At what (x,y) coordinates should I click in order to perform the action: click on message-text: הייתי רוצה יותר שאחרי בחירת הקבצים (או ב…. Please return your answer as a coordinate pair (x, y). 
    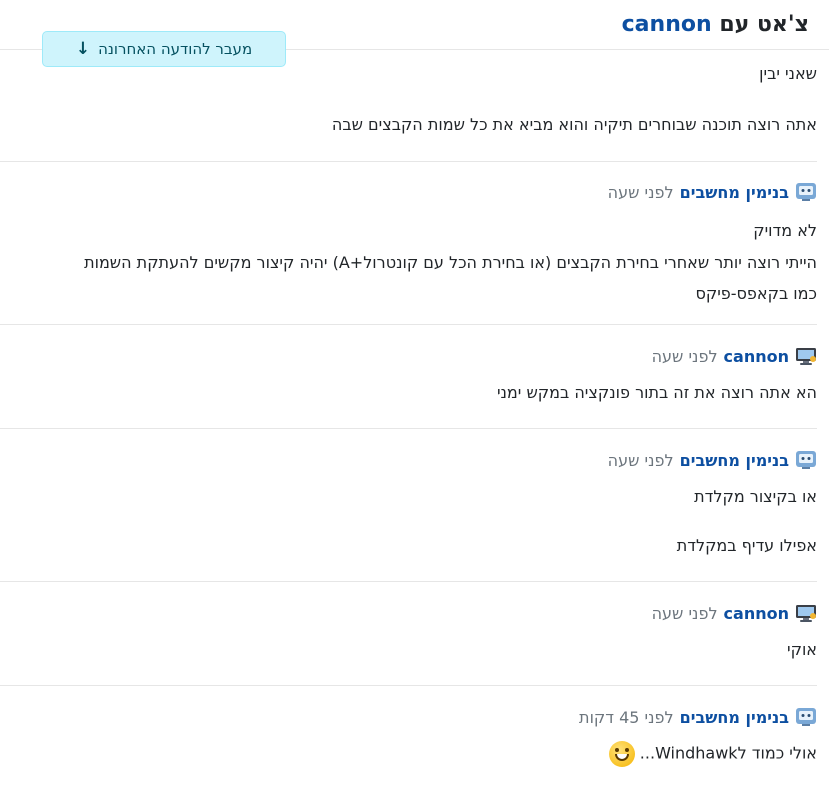
    Looking at the image, I should click on (450, 262).